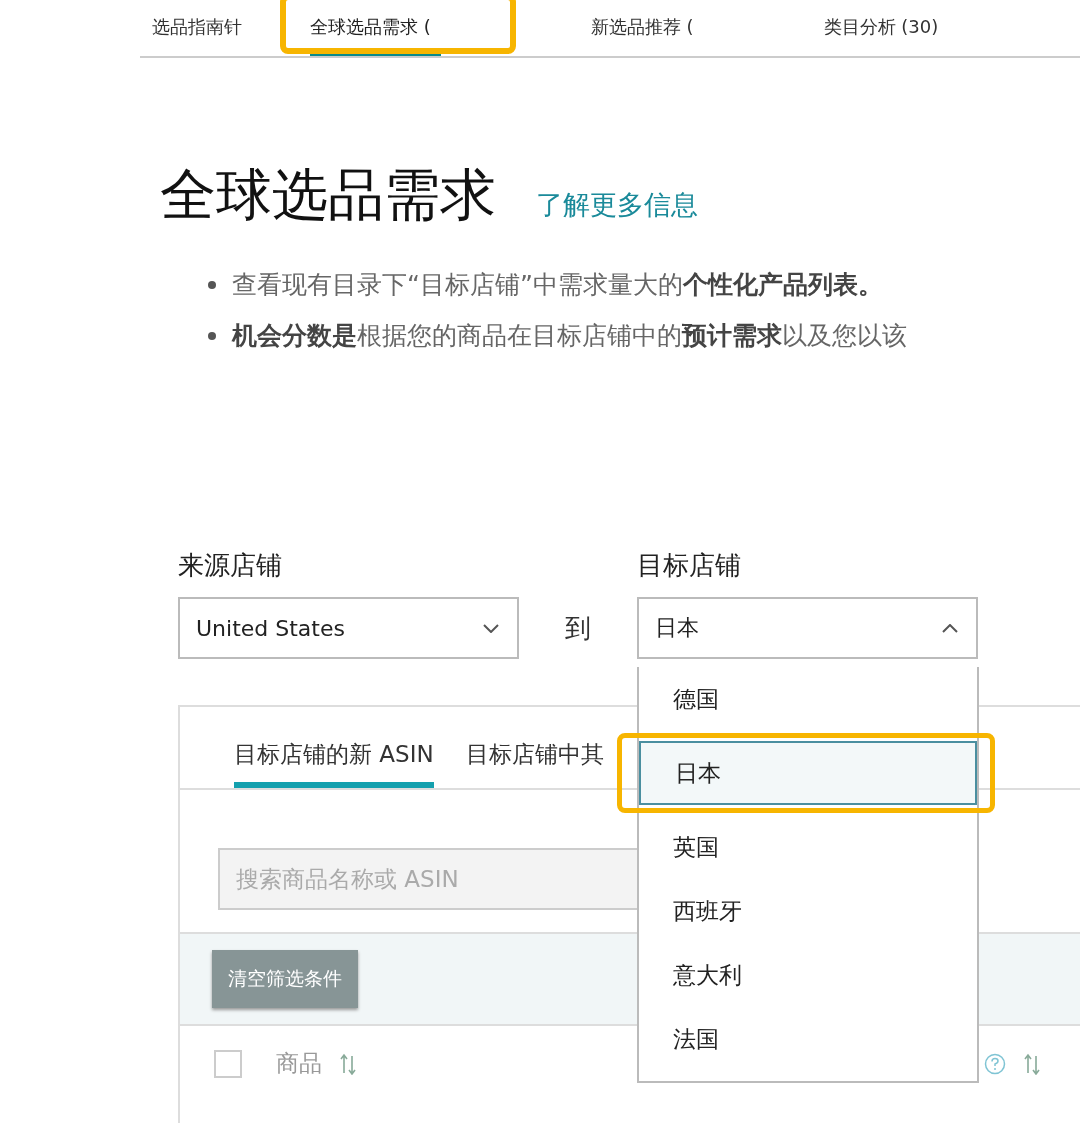  I want to click on nav-tab: 全球选品需求 (, so click(375, 35).